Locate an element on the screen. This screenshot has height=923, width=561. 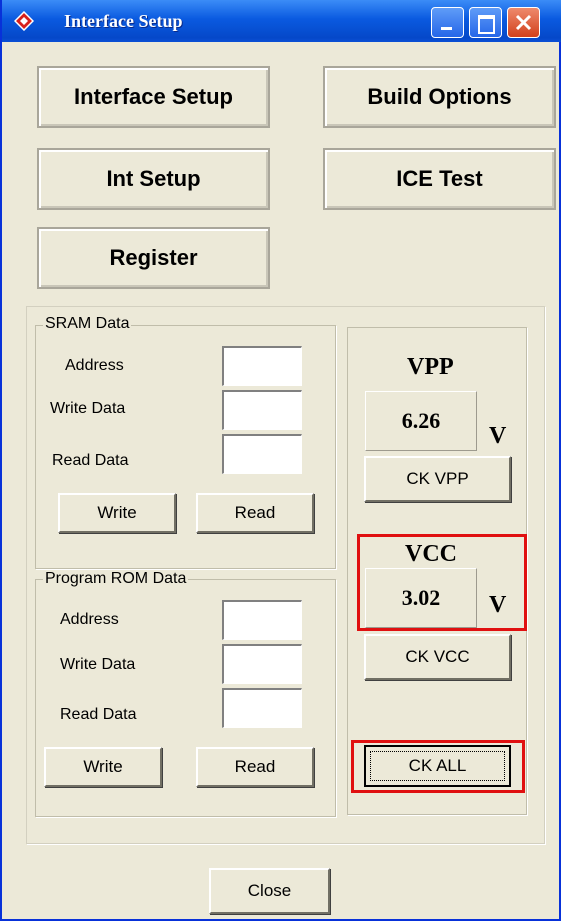
int-setup-button: Int Setup is located at coordinates (153, 179).